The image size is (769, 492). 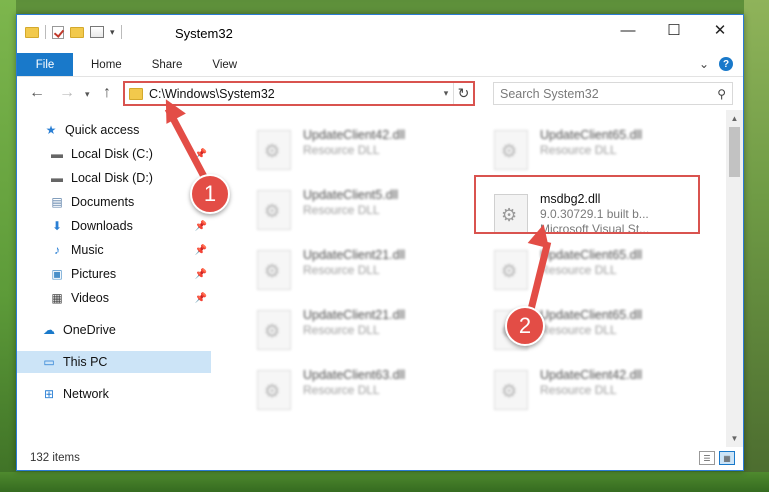 What do you see at coordinates (734, 438) in the screenshot?
I see `scroll-down-icon: ▼` at bounding box center [734, 438].